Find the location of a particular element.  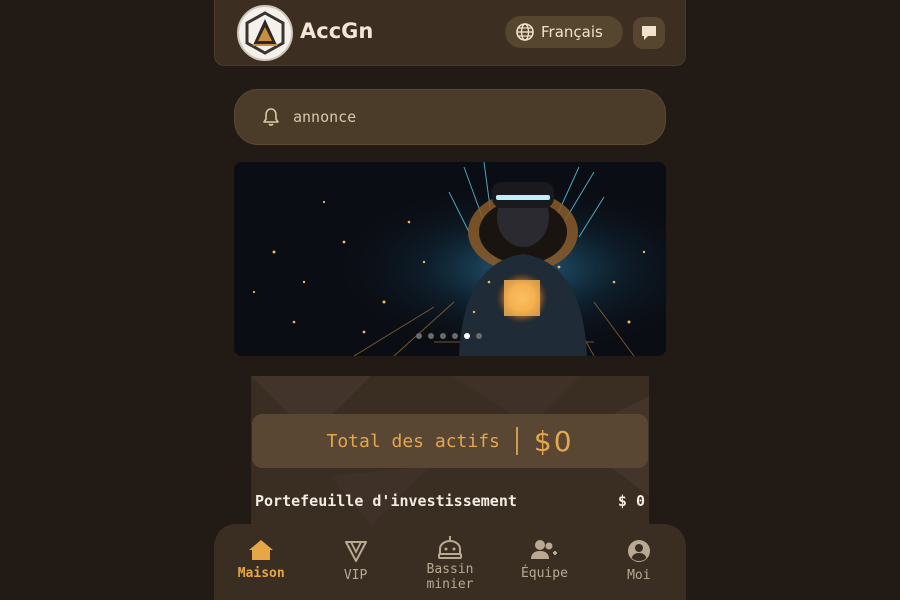

total-assets-value: $0 is located at coordinates (553, 441).